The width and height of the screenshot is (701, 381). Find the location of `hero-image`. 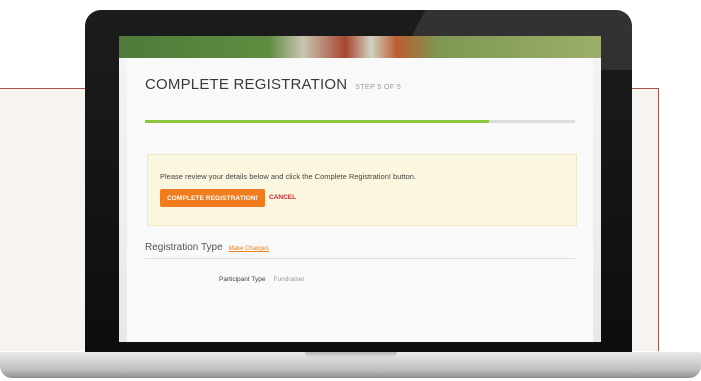

hero-image is located at coordinates (360, 47).